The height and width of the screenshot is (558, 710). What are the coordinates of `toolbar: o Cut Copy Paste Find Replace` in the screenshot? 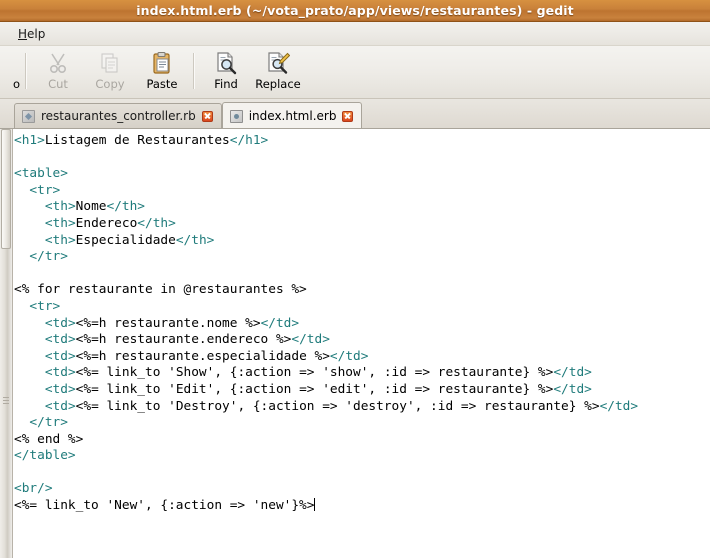 It's located at (355, 72).